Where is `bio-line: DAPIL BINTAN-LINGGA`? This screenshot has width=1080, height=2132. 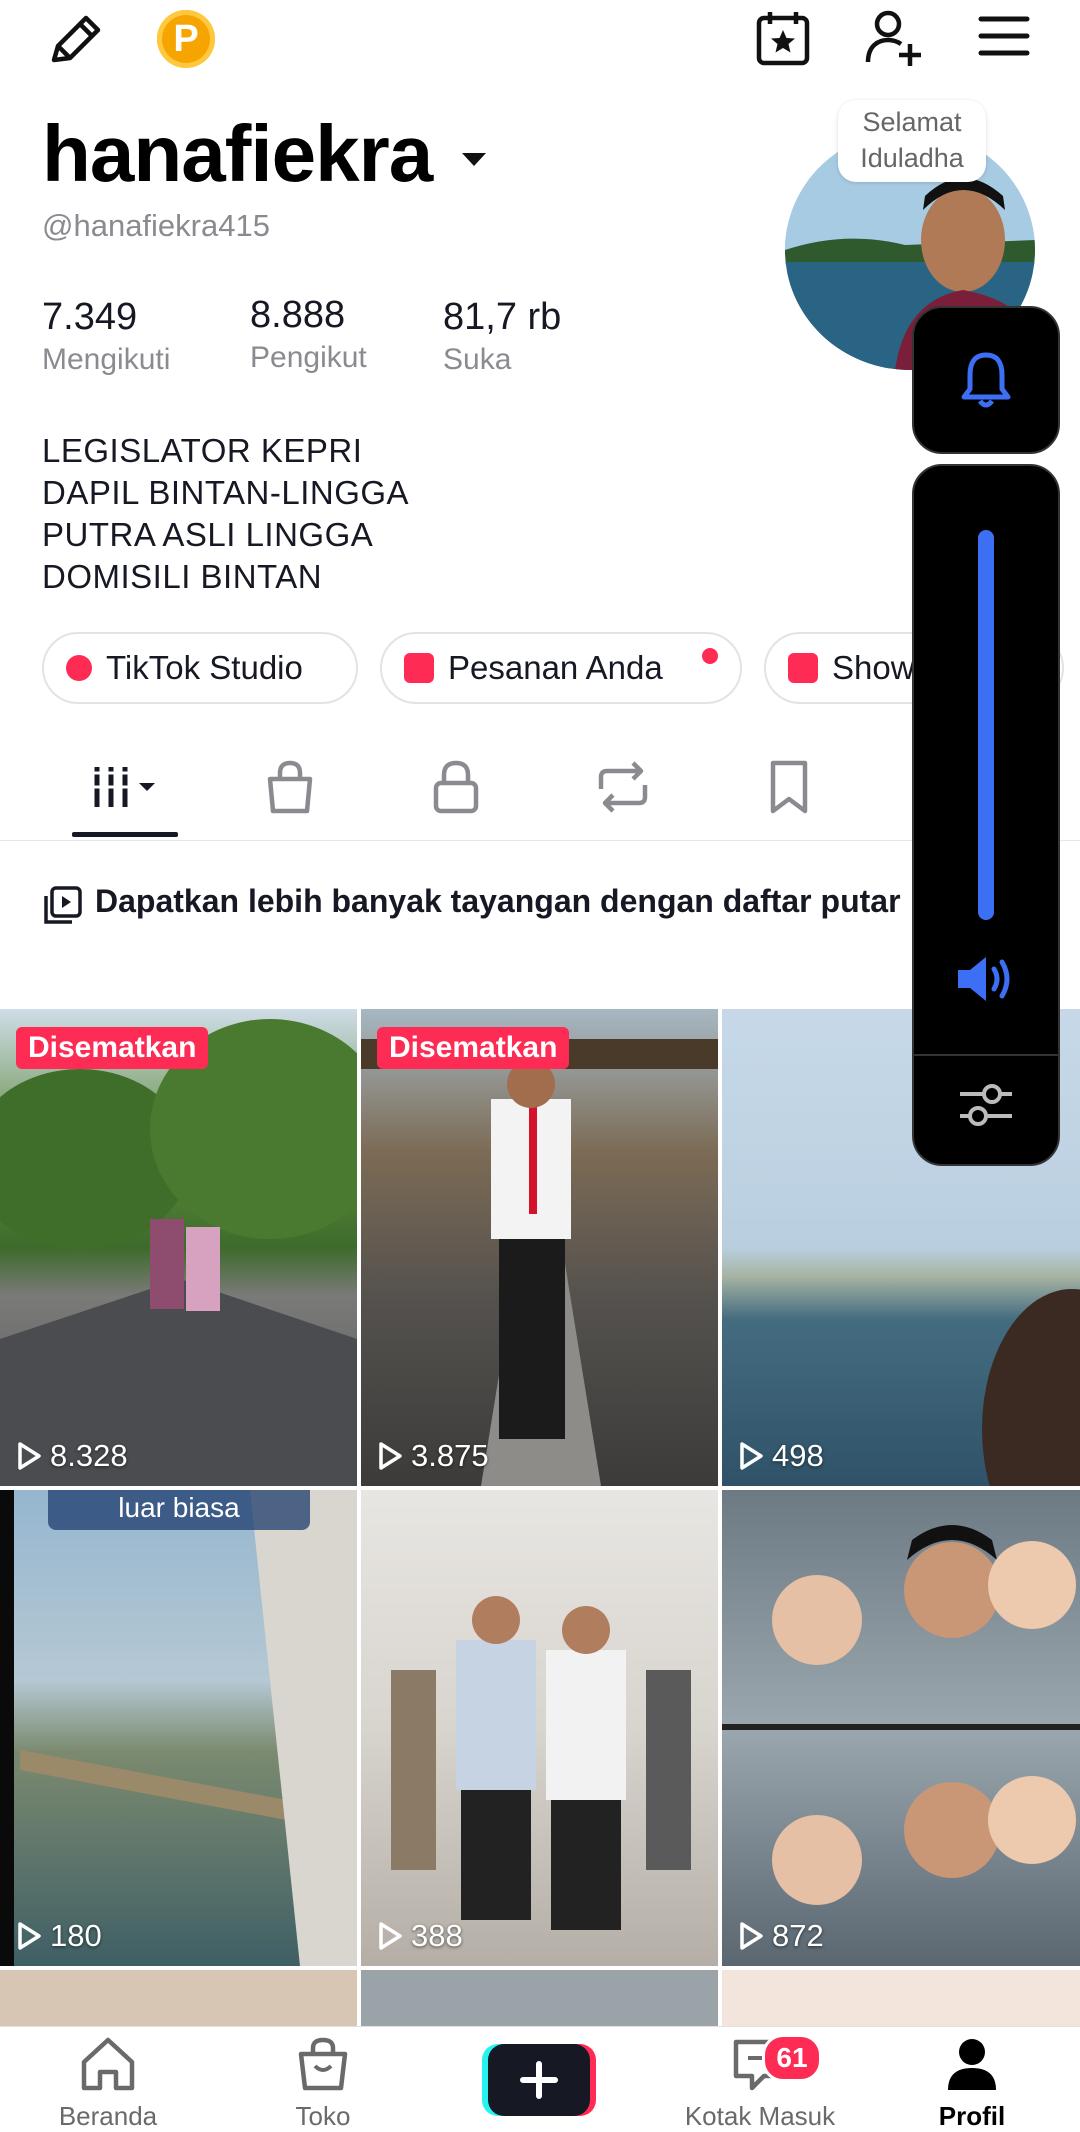
bio-line: DAPIL BINTAN-LINGGA is located at coordinates (226, 492).